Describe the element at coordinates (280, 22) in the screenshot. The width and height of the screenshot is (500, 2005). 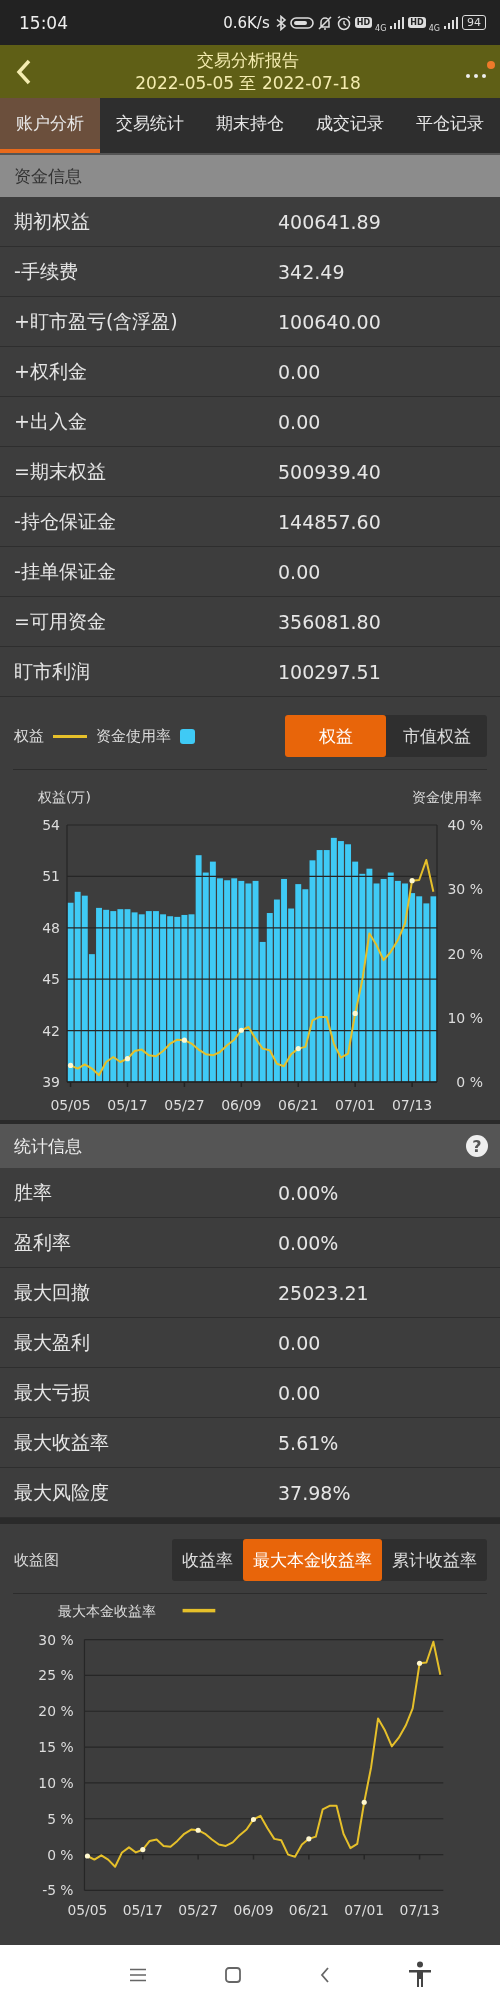
I see `bluetooth-icon` at that location.